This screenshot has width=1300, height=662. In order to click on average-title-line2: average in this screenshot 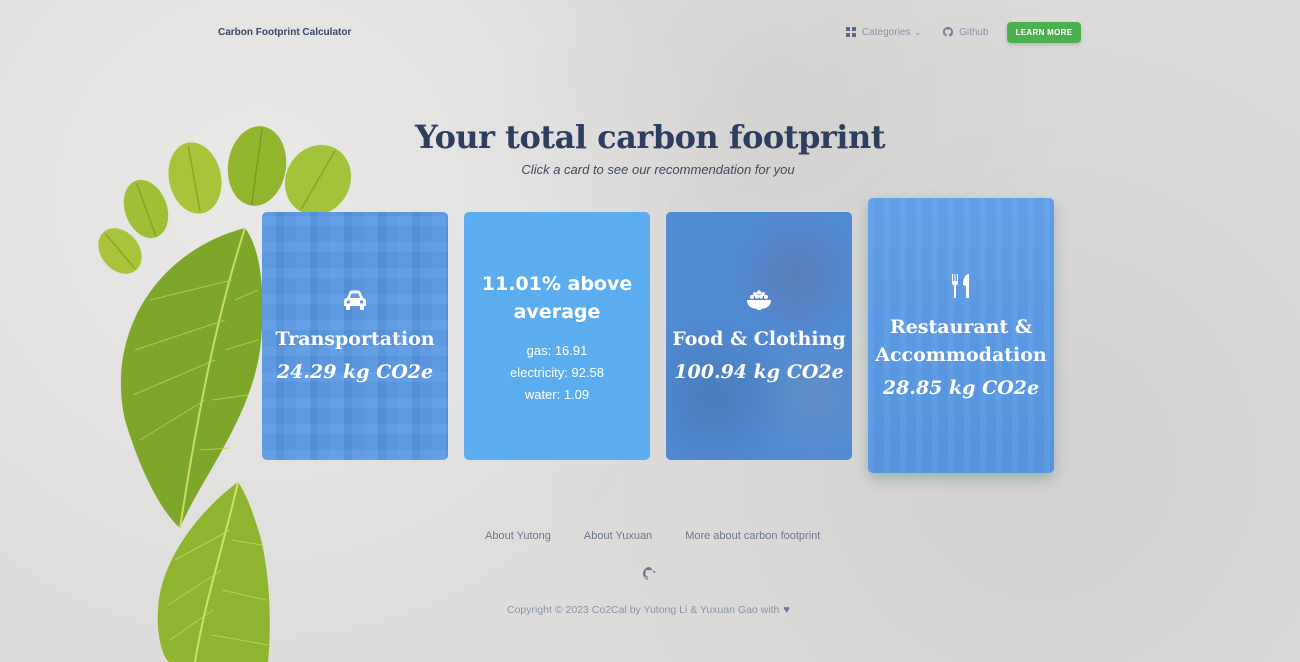, I will do `click(557, 312)`.